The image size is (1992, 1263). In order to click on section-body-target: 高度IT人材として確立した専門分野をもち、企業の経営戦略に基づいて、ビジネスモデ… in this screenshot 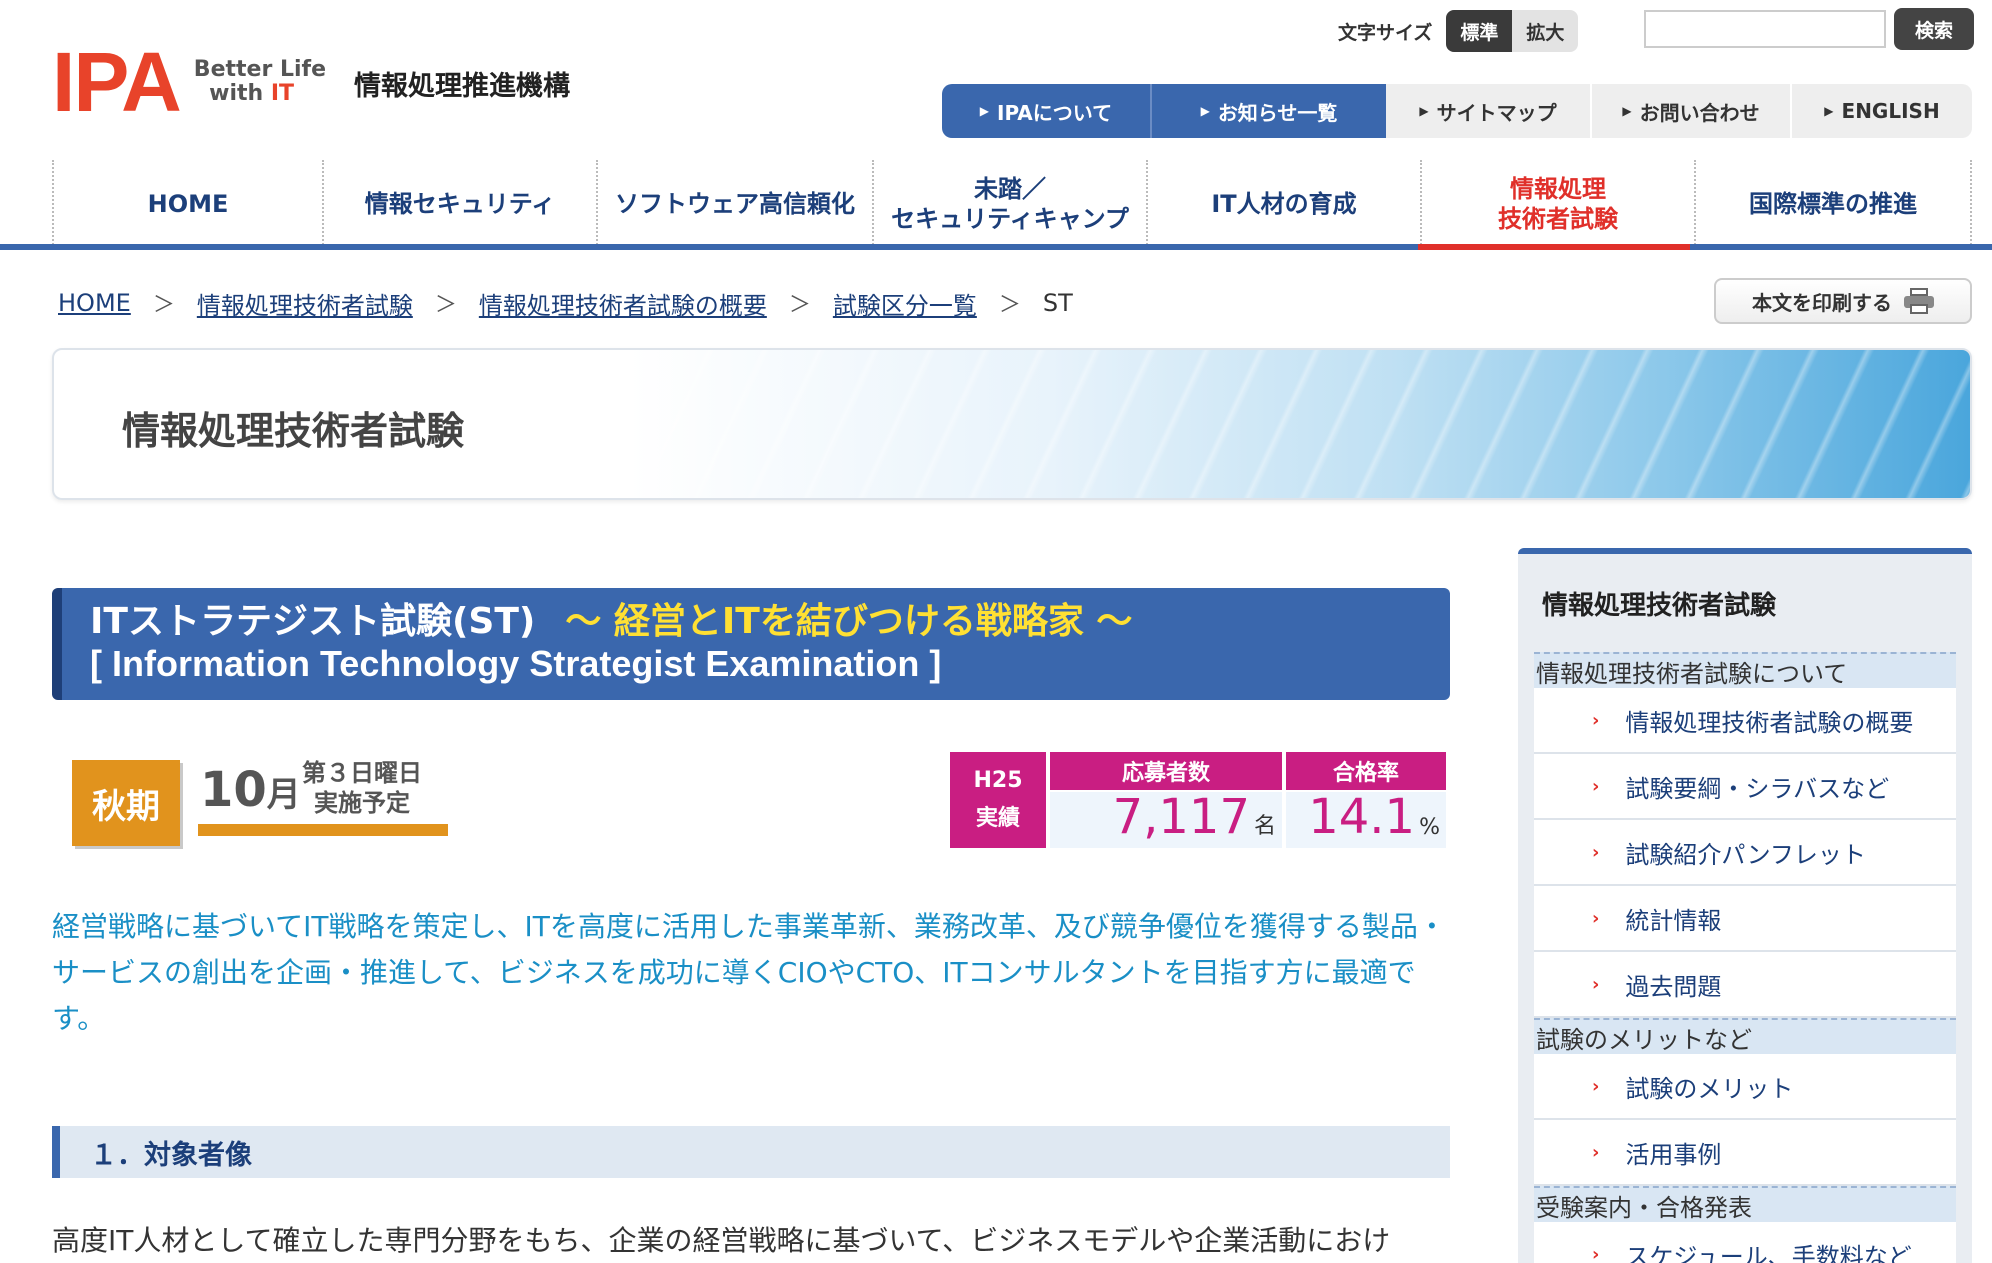, I will do `click(721, 1240)`.